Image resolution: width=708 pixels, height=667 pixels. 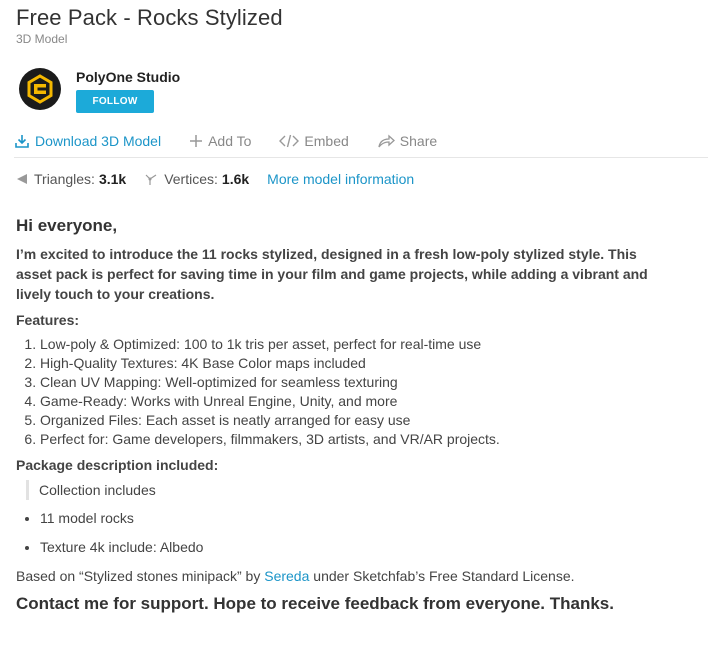 What do you see at coordinates (361, 157) in the screenshot?
I see `actions-divider` at bounding box center [361, 157].